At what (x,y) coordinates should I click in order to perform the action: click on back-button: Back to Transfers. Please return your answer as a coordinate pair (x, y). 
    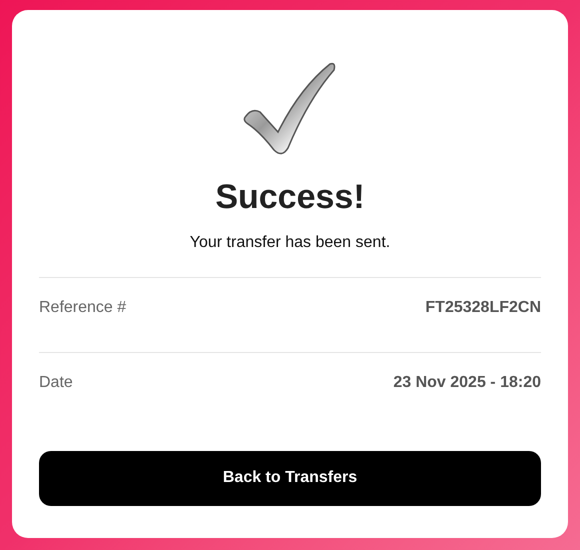
    Looking at the image, I should click on (290, 478).